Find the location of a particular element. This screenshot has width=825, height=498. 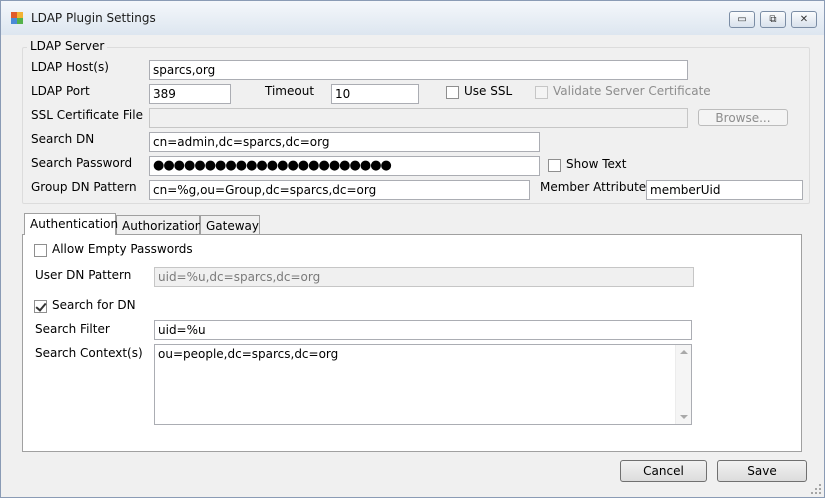

search-for-dn-label: Search for DN is located at coordinates (94, 305).